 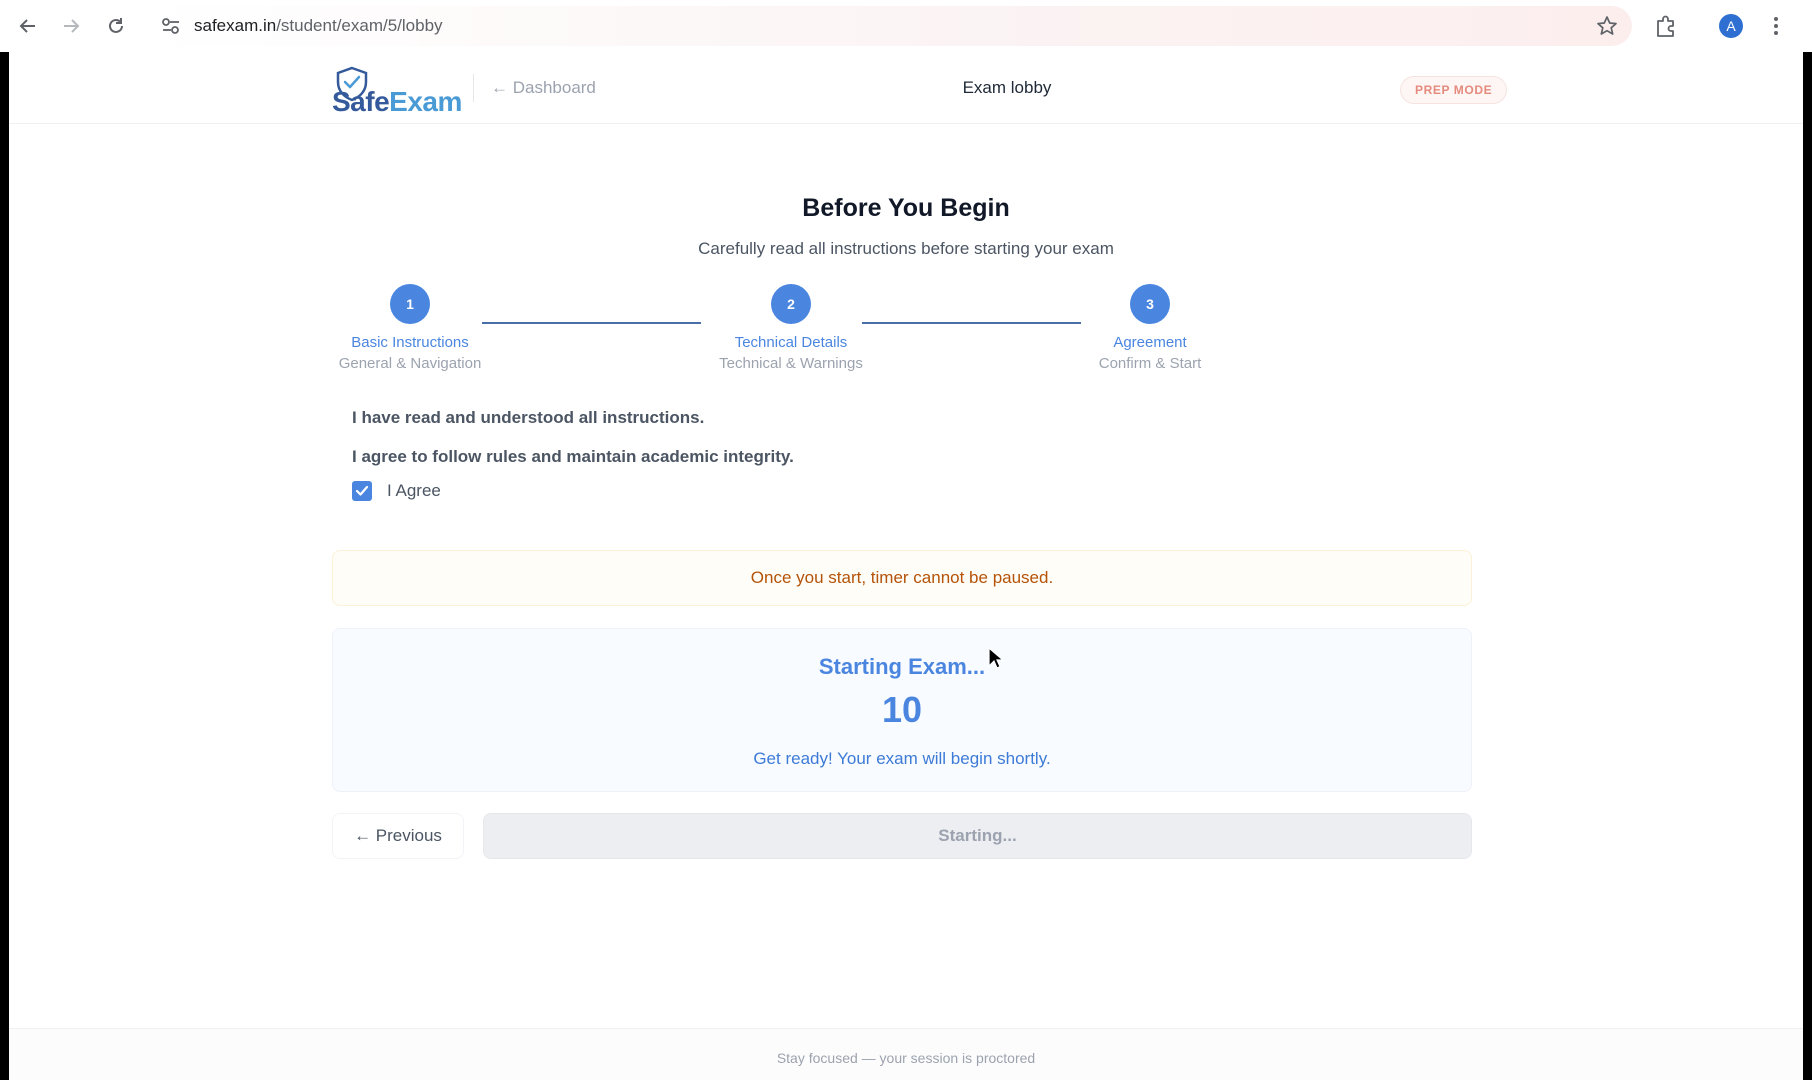 What do you see at coordinates (890, 26) in the screenshot?
I see `address-bar: safexam.in/student/exam/5/lobby` at bounding box center [890, 26].